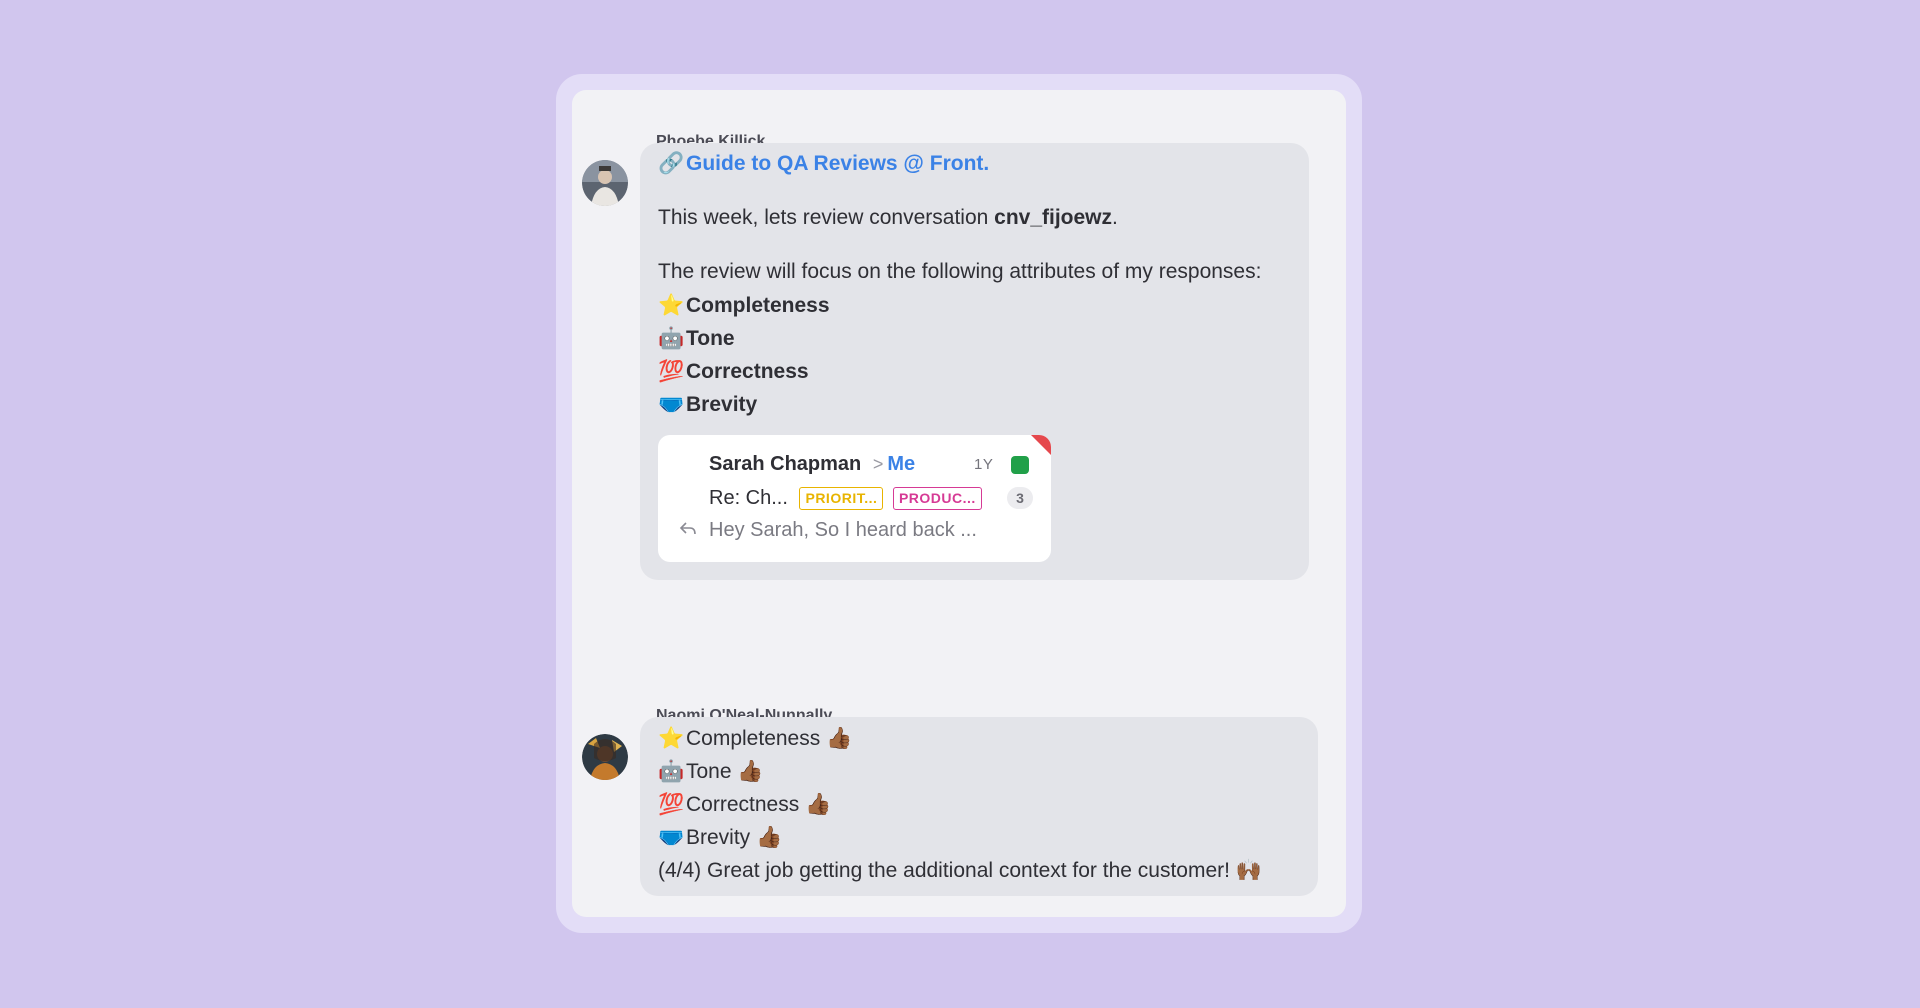 This screenshot has width=1920, height=1008. I want to click on card-header: Sarah Chapman > Me, so click(812, 464).